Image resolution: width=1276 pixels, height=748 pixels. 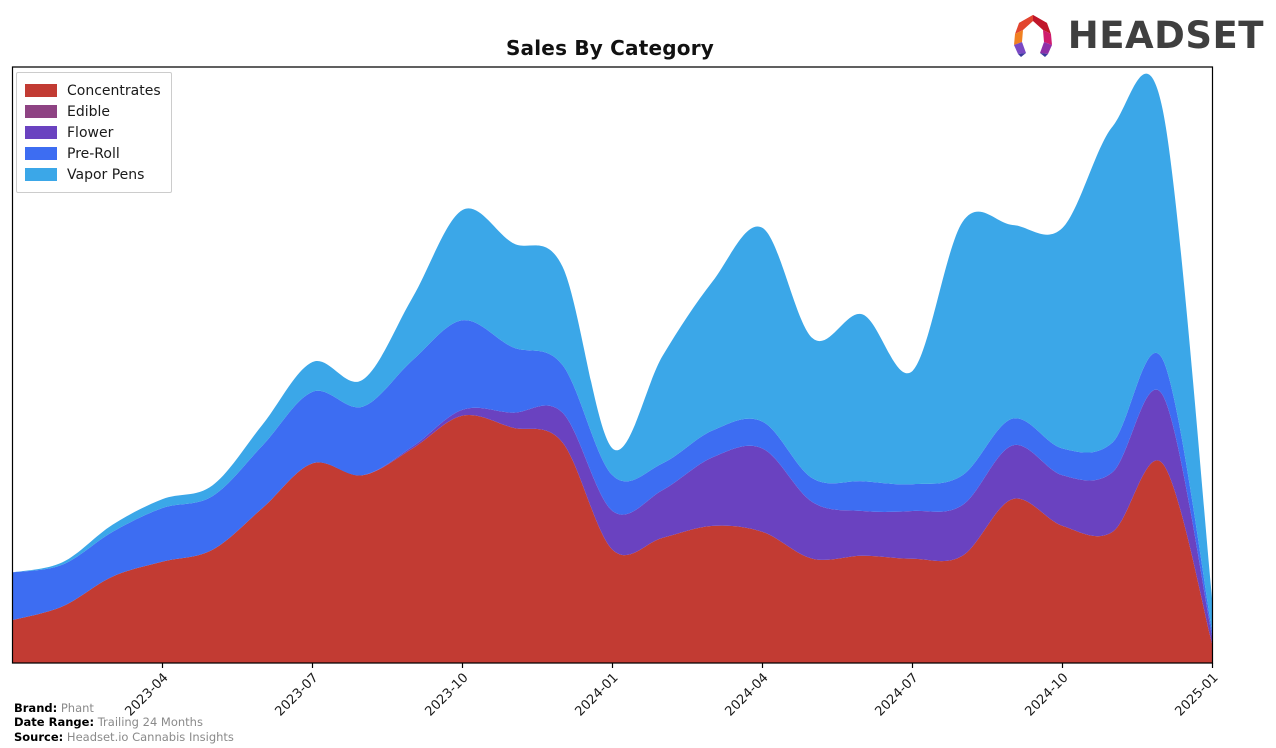 What do you see at coordinates (106, 174) in the screenshot?
I see `legend-item-label: Vapor Pens` at bounding box center [106, 174].